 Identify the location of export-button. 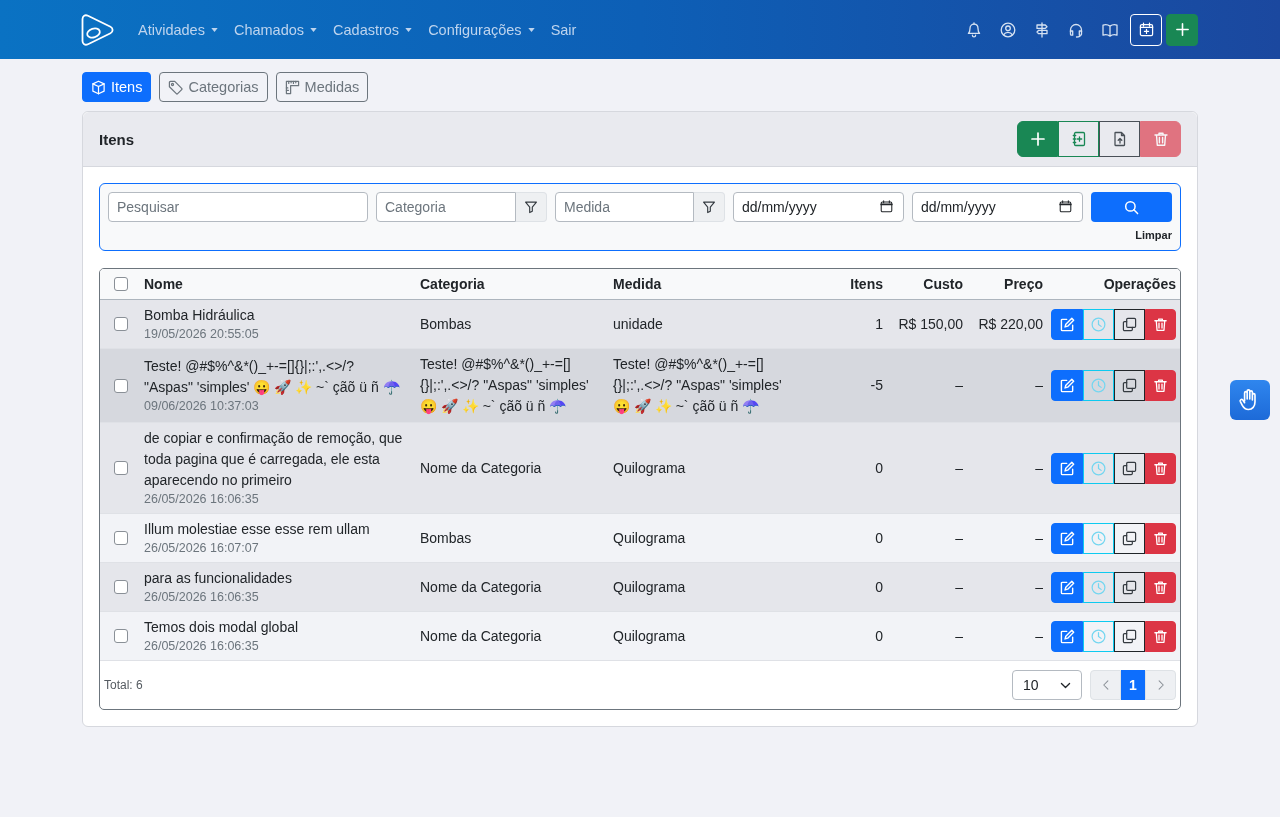
(1119, 139).